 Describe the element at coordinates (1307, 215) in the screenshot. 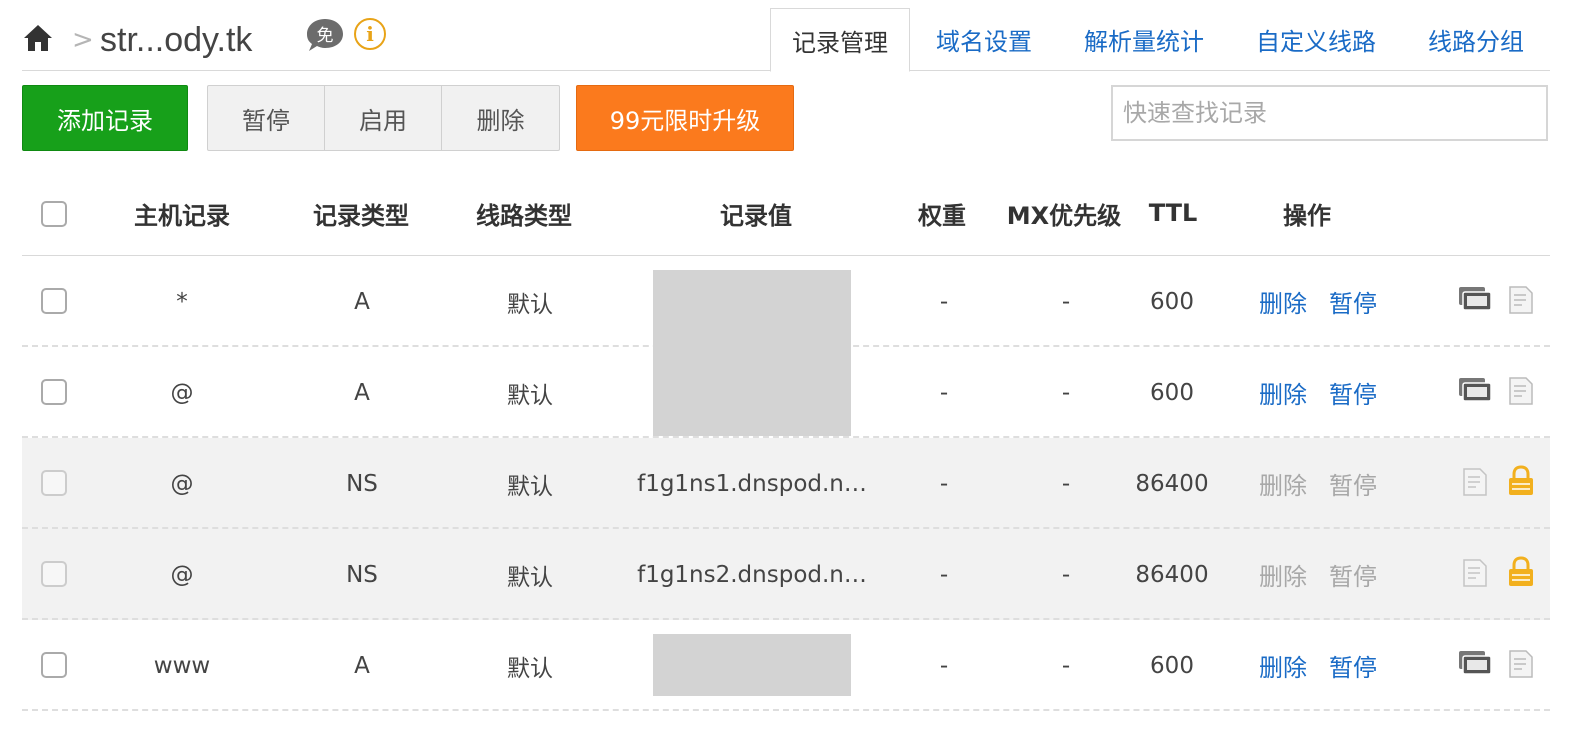

I see `column-header-ops: 操作` at that location.